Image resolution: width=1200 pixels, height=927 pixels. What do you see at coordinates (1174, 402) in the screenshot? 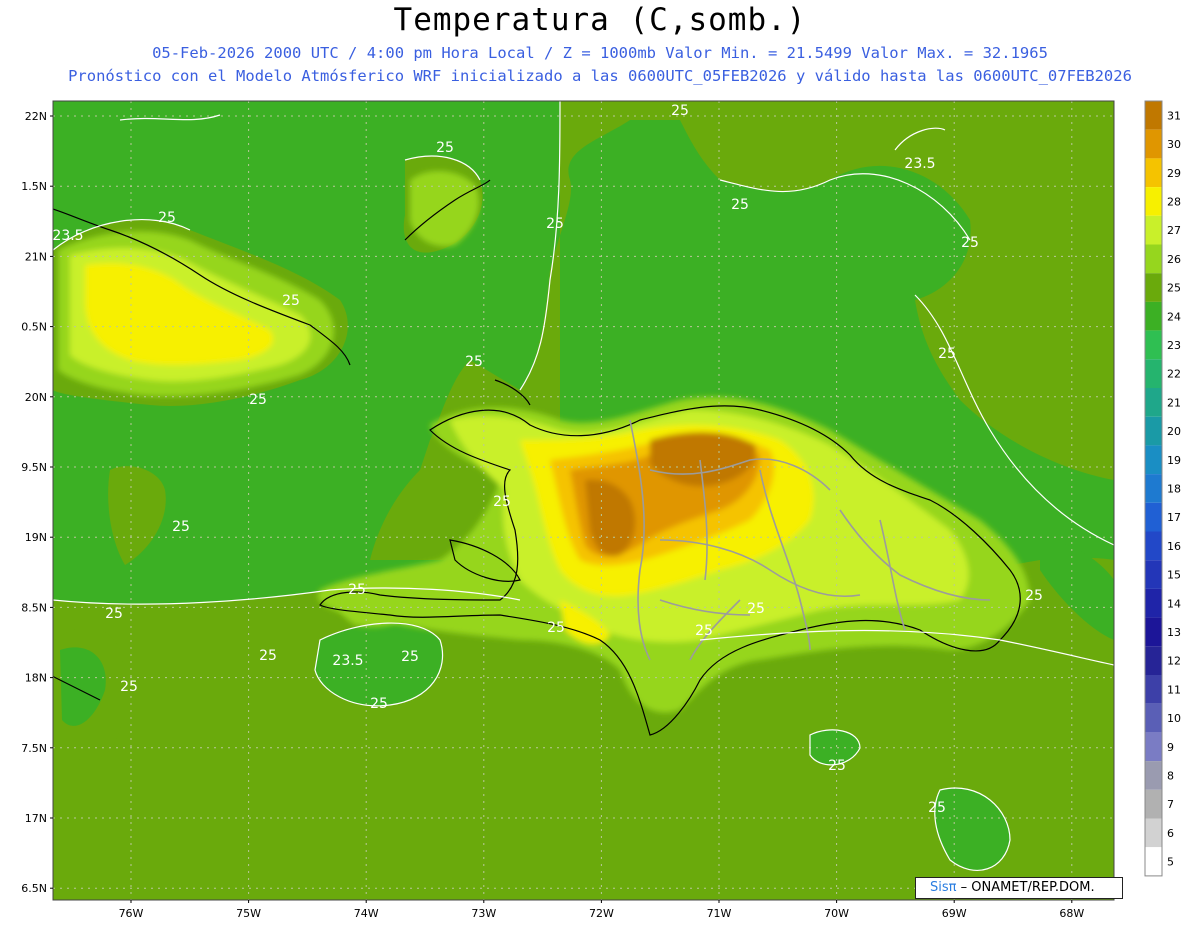
I see `colorbar-label: 21` at bounding box center [1174, 402].